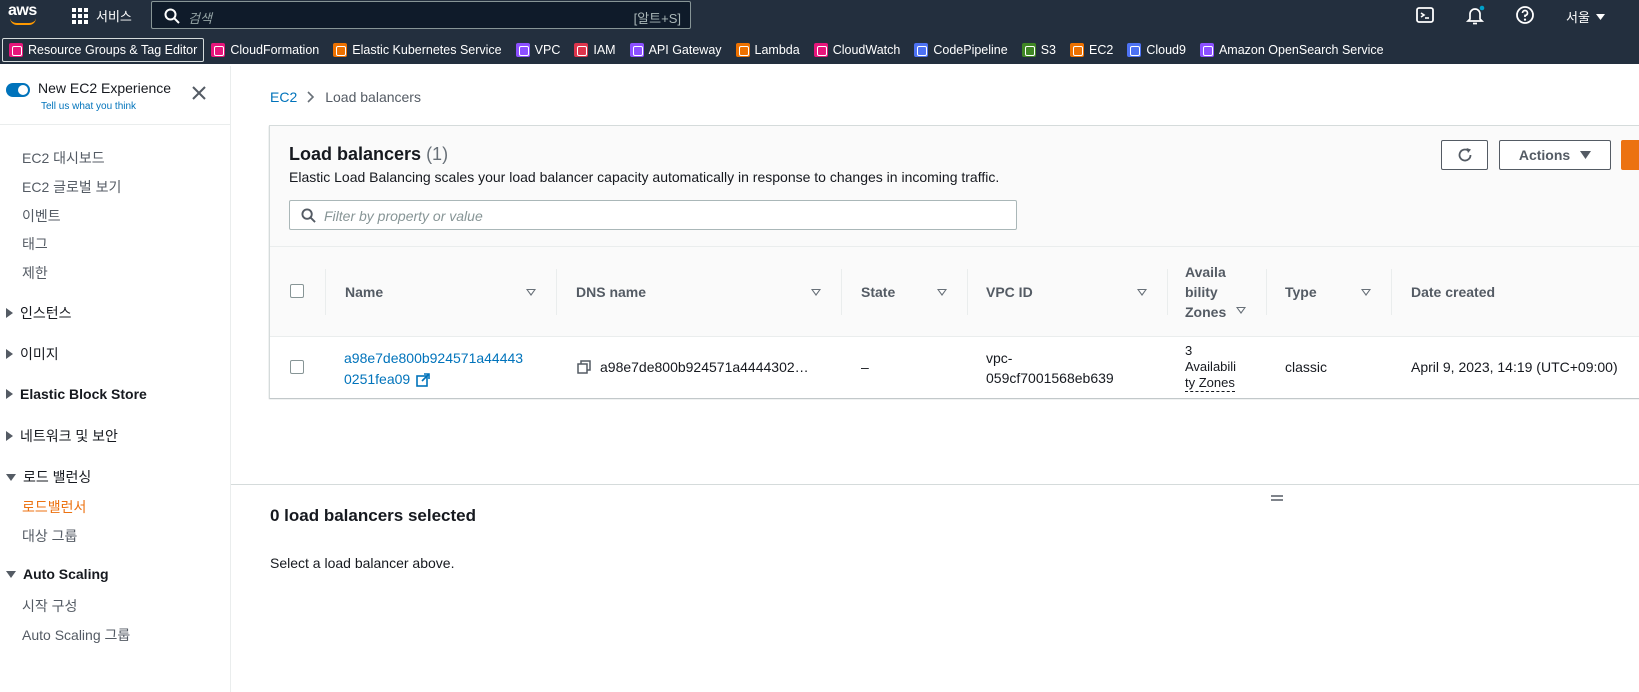  I want to click on favorite-resource-groups: Resource Groups & Tag Editor, so click(103, 50).